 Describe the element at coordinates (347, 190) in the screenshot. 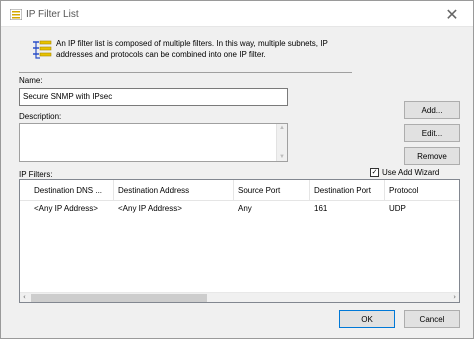

I see `column-header-destination-port: Destination Port` at that location.